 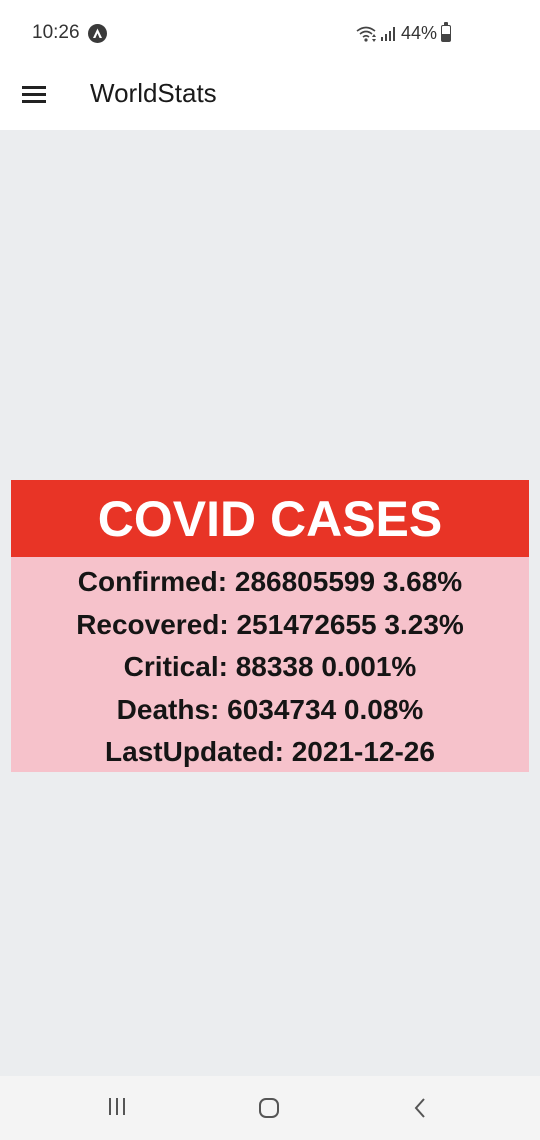 I want to click on confirmed-stat: Confirmed: 286805599 3.68%, so click(x=270, y=581).